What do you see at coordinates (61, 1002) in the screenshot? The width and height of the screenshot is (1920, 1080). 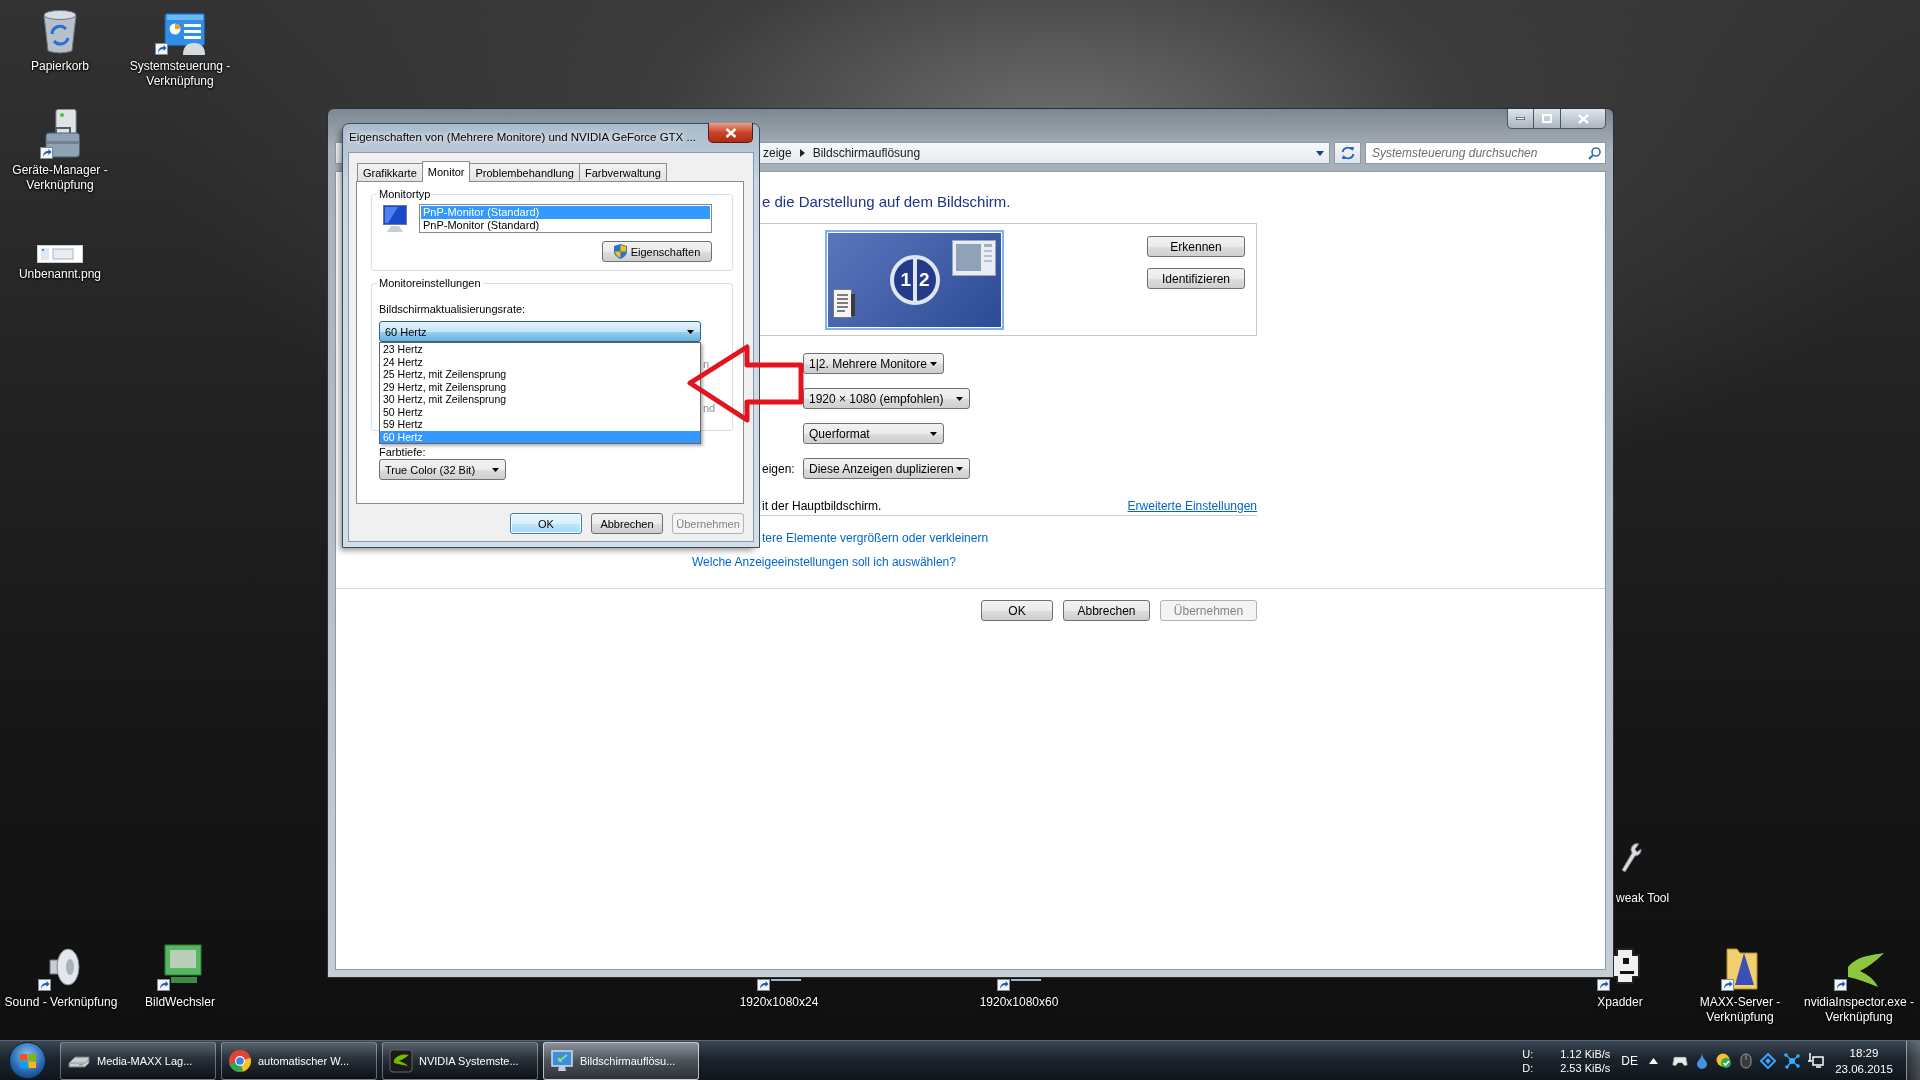 I see `icon-label: Sound - Verknüpfung` at bounding box center [61, 1002].